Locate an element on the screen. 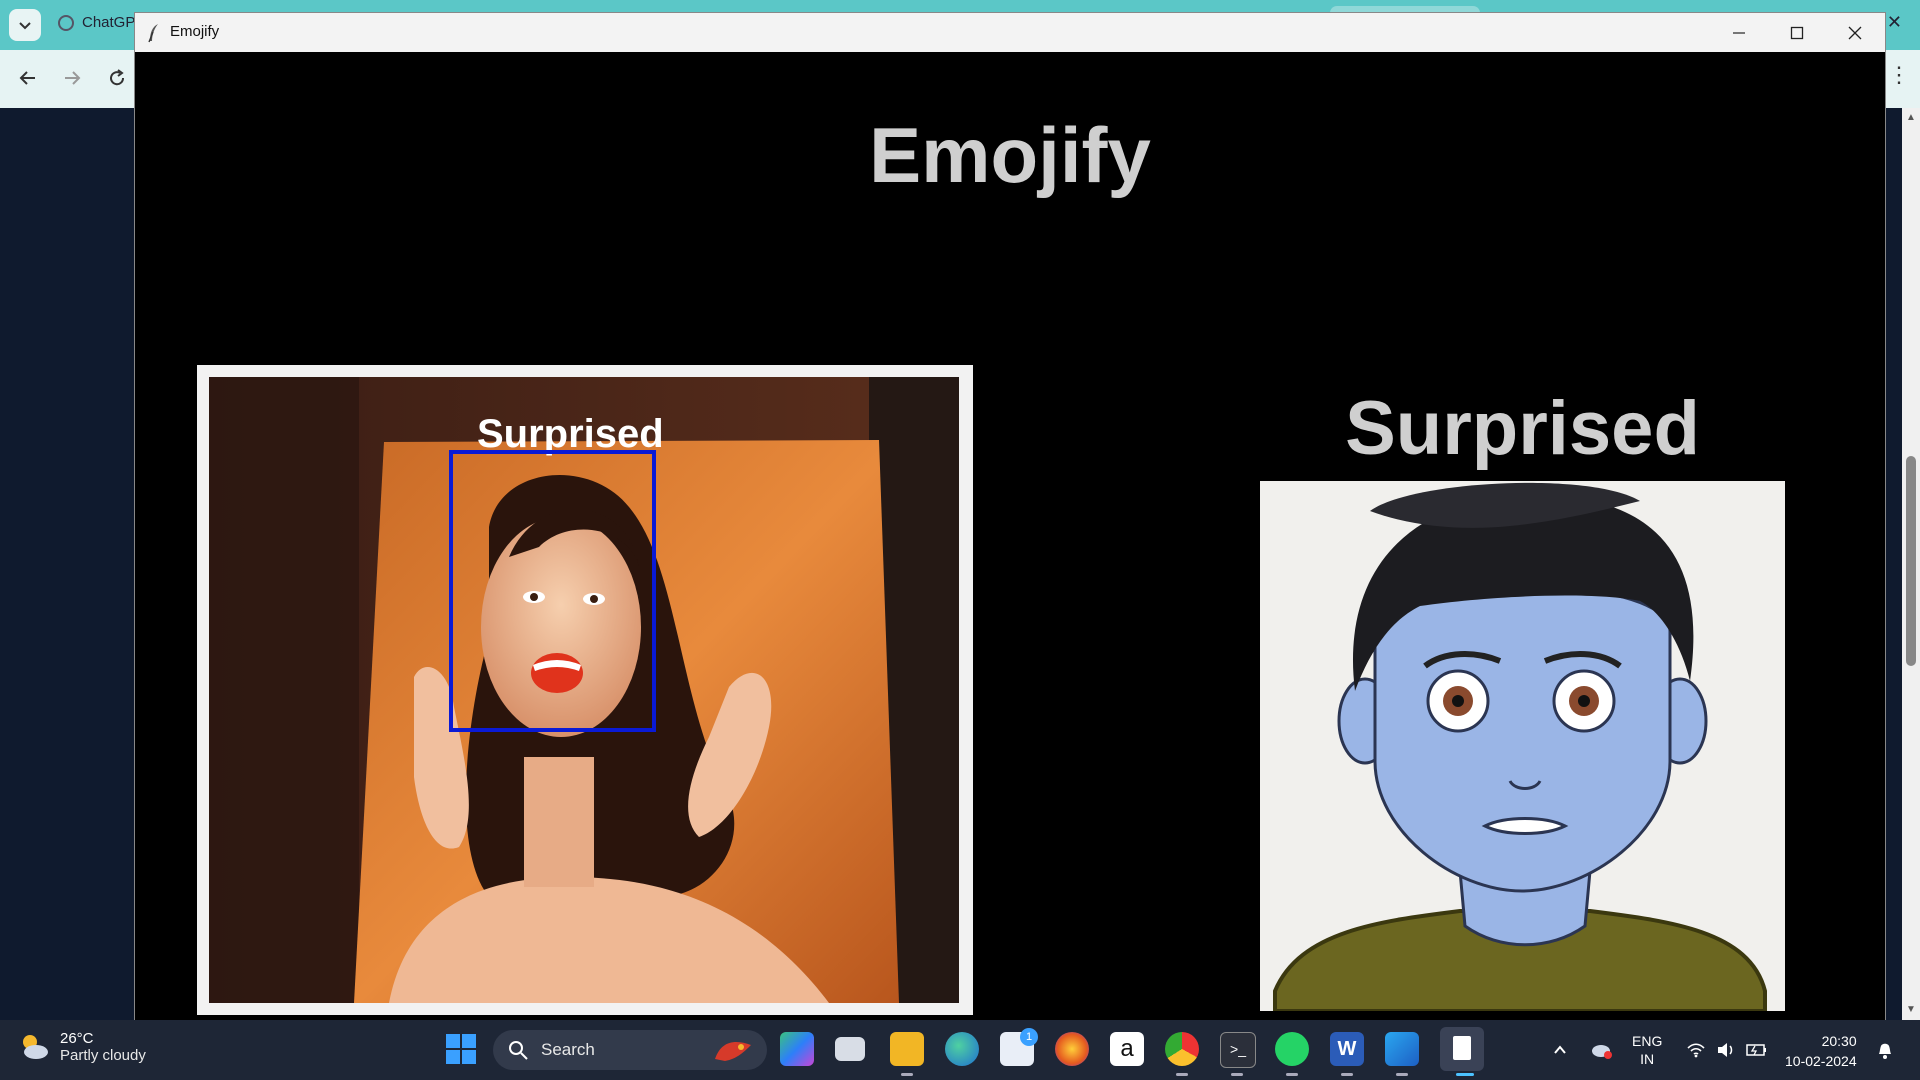  clock: 20:30 10-02-2024 is located at coordinates (1821, 1051).